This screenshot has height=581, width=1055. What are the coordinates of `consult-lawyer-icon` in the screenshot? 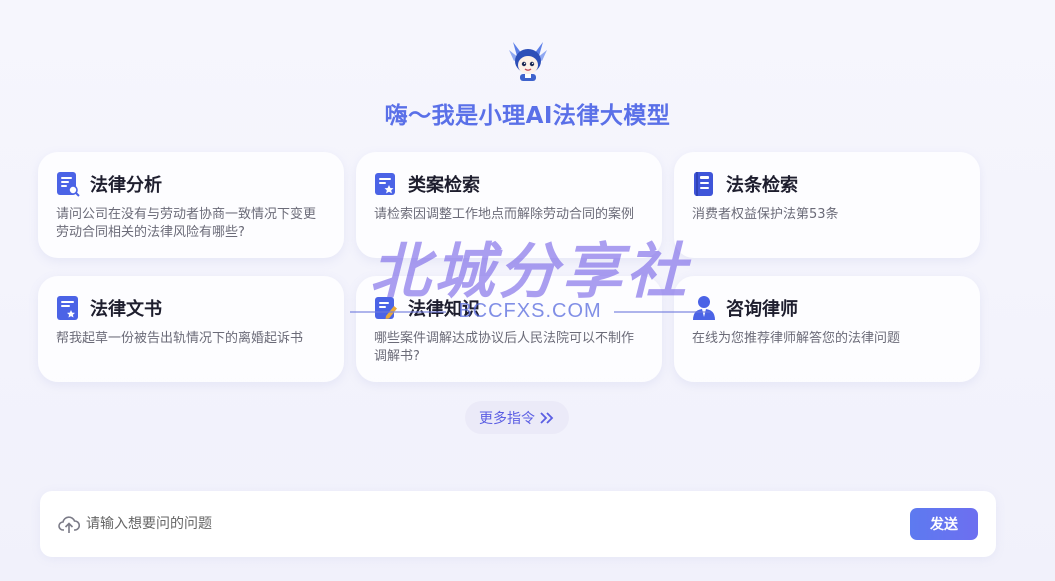 It's located at (704, 308).